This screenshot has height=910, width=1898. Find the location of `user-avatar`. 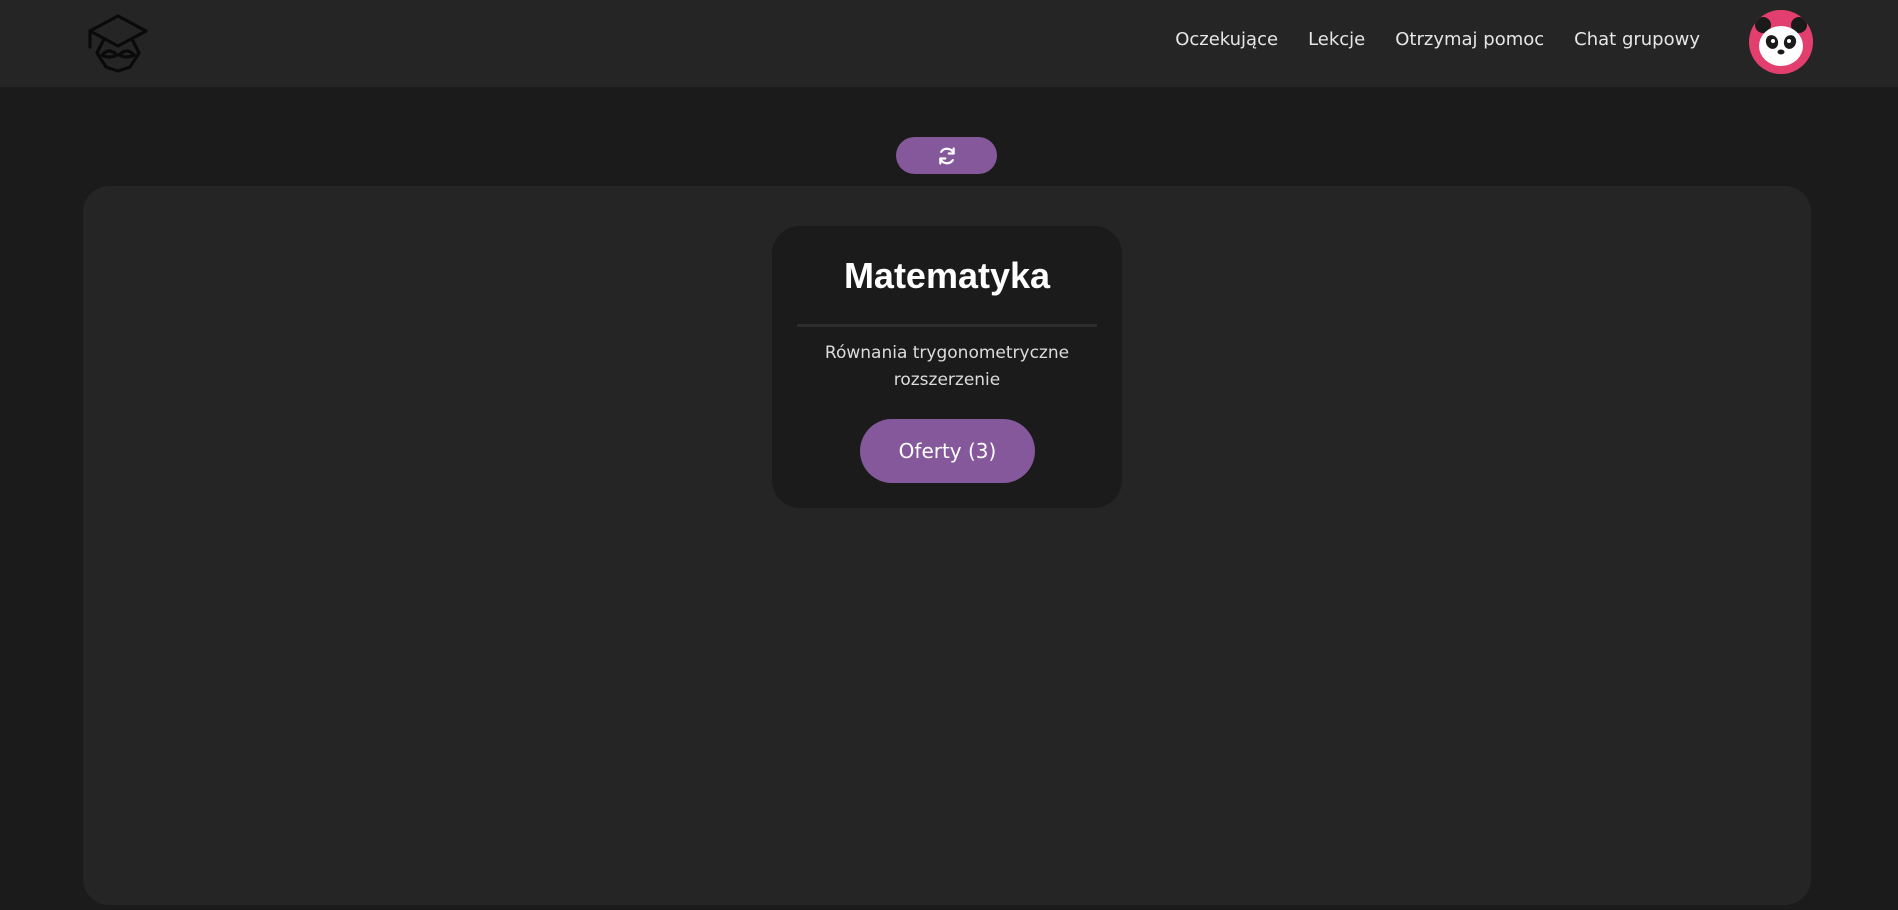

user-avatar is located at coordinates (1781, 42).